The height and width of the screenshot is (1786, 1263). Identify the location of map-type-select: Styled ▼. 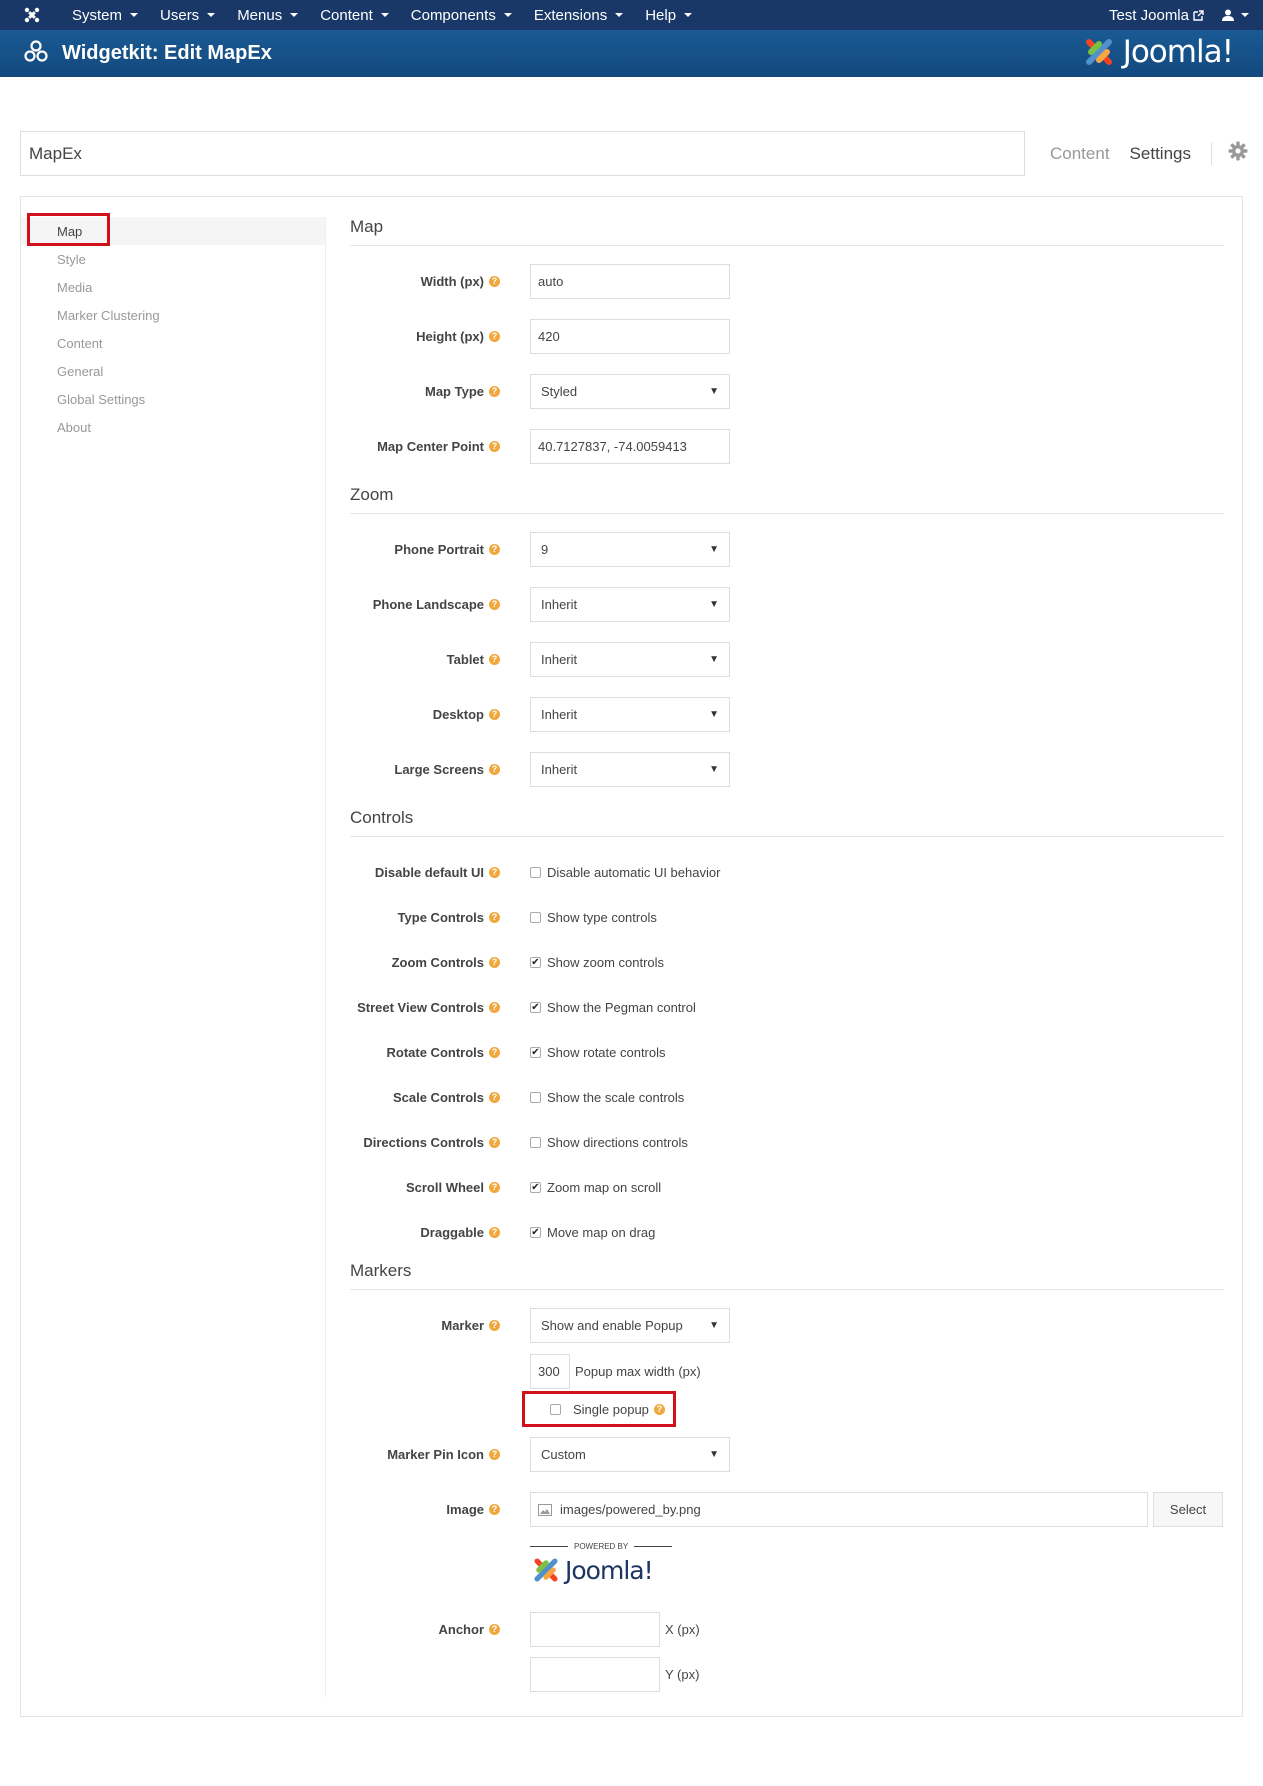
(630, 391).